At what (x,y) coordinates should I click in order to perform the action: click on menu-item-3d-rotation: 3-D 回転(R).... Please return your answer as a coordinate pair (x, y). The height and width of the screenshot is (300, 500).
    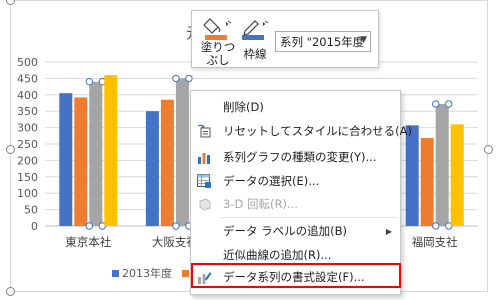
    Looking at the image, I should click on (295, 204).